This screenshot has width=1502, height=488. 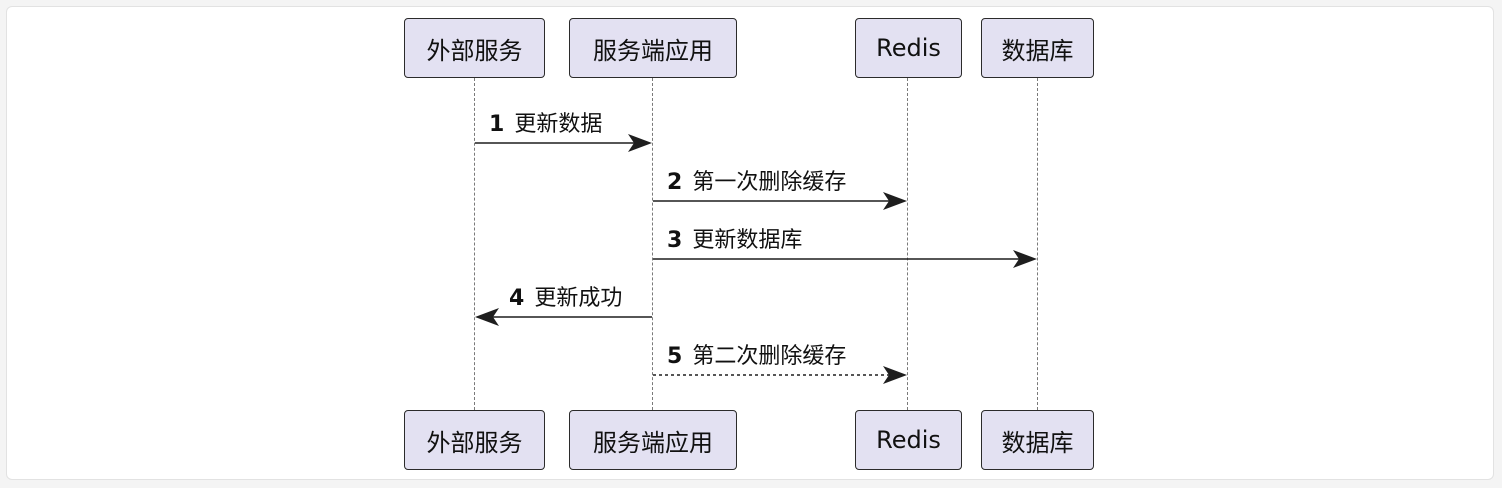 What do you see at coordinates (578, 298) in the screenshot?
I see `message-4-text: 更新成功` at bounding box center [578, 298].